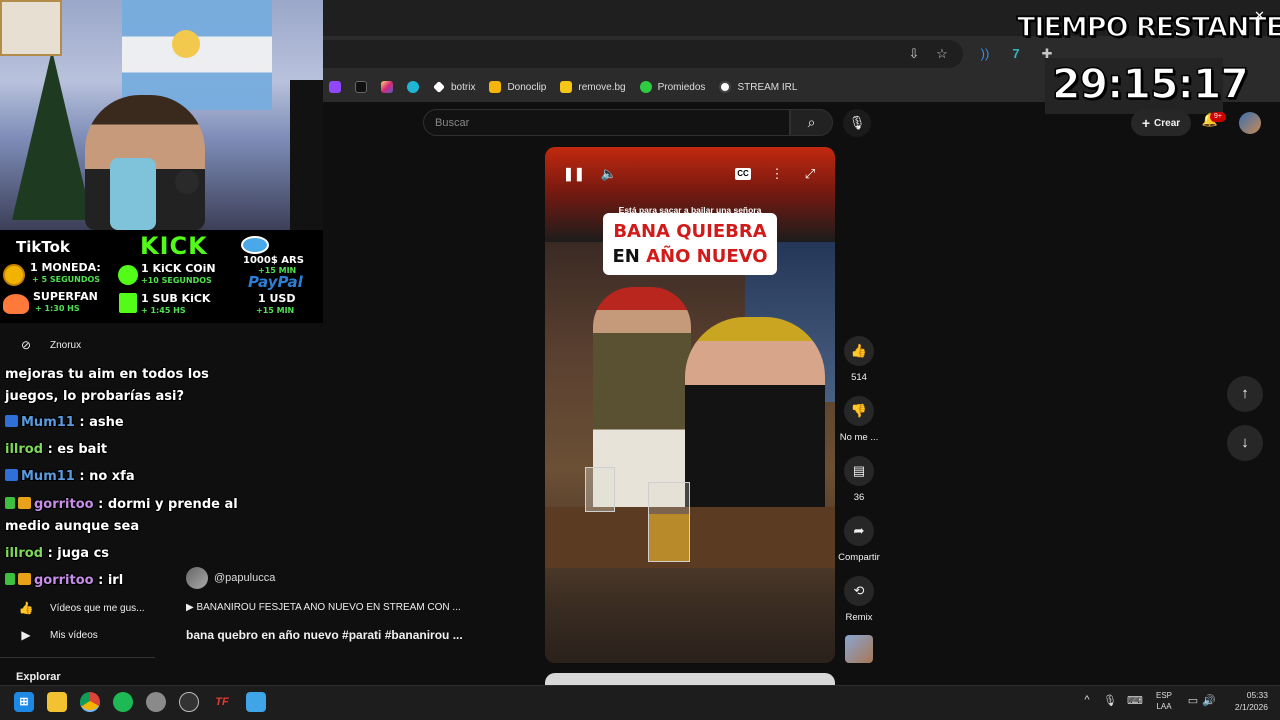 The height and width of the screenshot is (720, 1280). What do you see at coordinates (743, 174) in the screenshot?
I see `captions-icon: CC` at bounding box center [743, 174].